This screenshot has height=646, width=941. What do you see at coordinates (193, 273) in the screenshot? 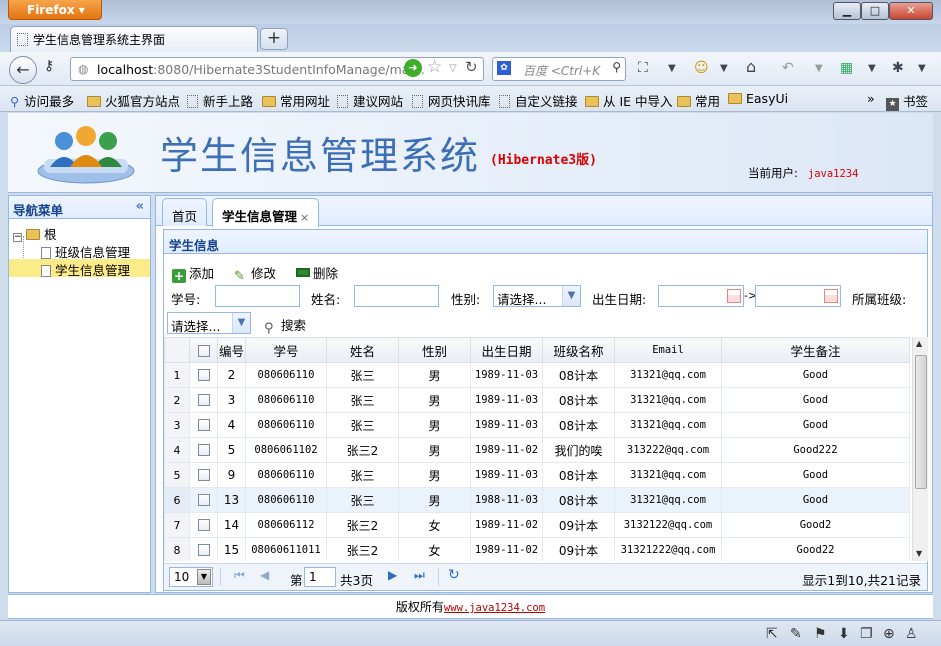
I see `add-button: + 添加` at bounding box center [193, 273].